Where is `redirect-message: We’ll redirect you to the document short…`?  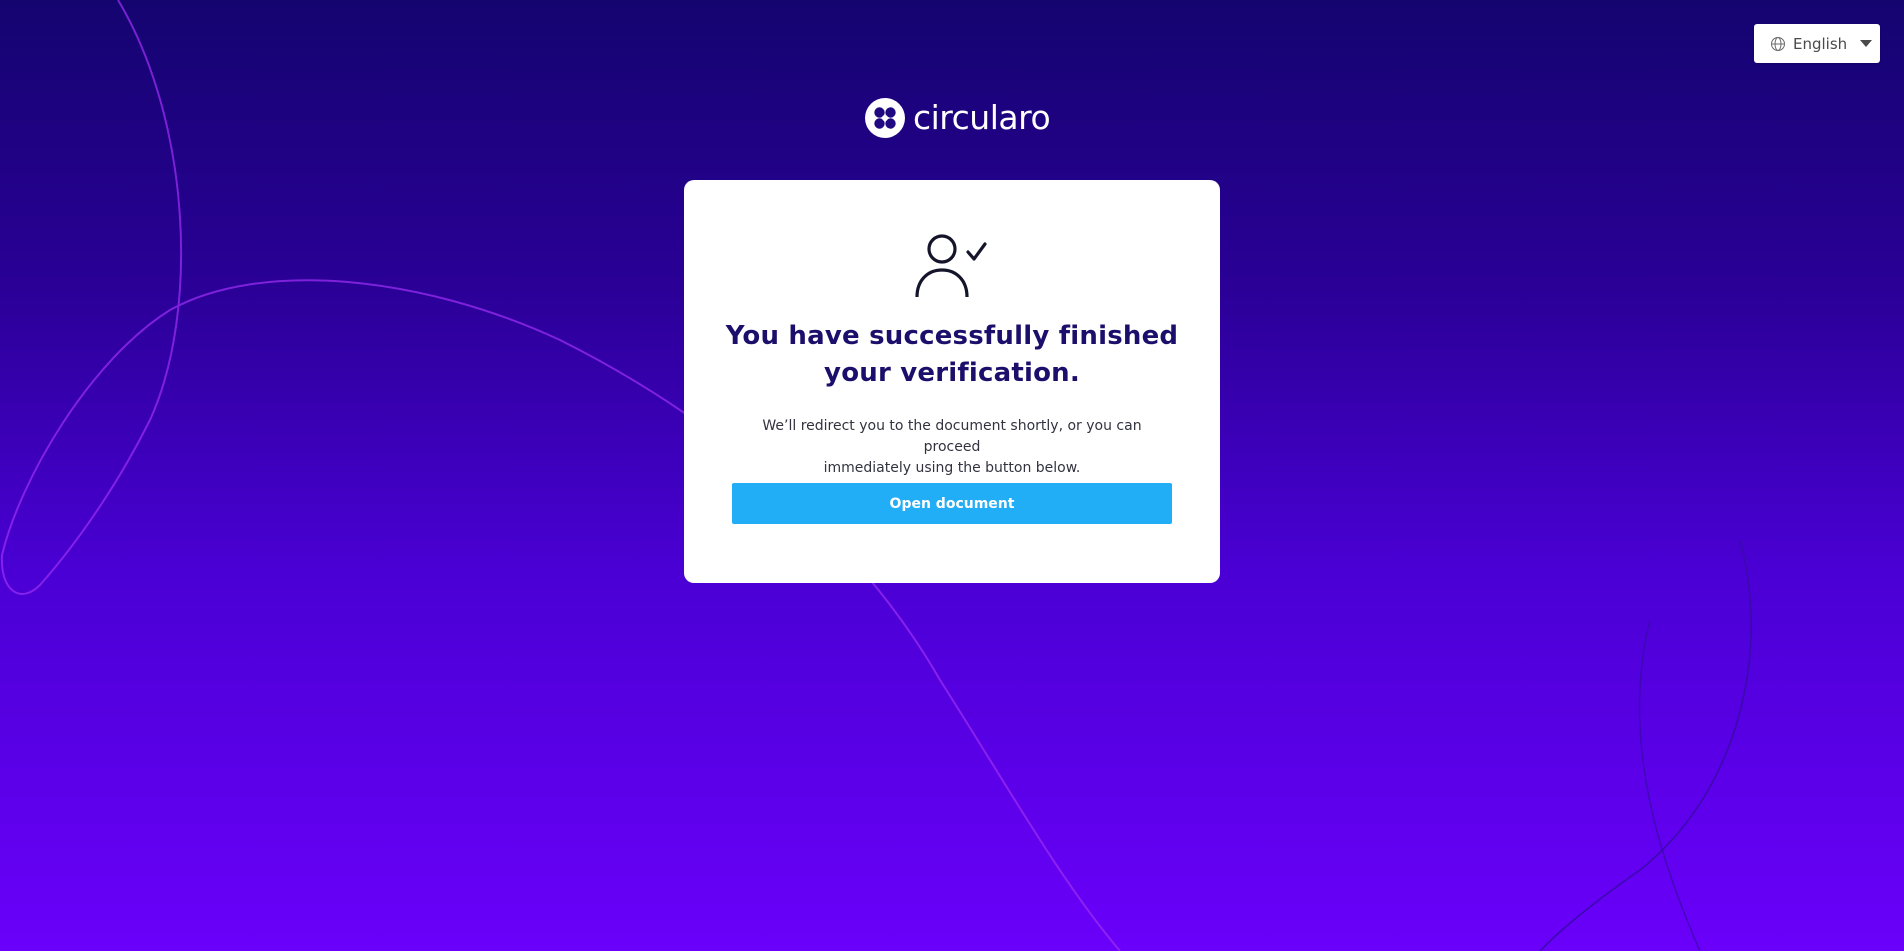 redirect-message: We’ll redirect you to the document short… is located at coordinates (952, 447).